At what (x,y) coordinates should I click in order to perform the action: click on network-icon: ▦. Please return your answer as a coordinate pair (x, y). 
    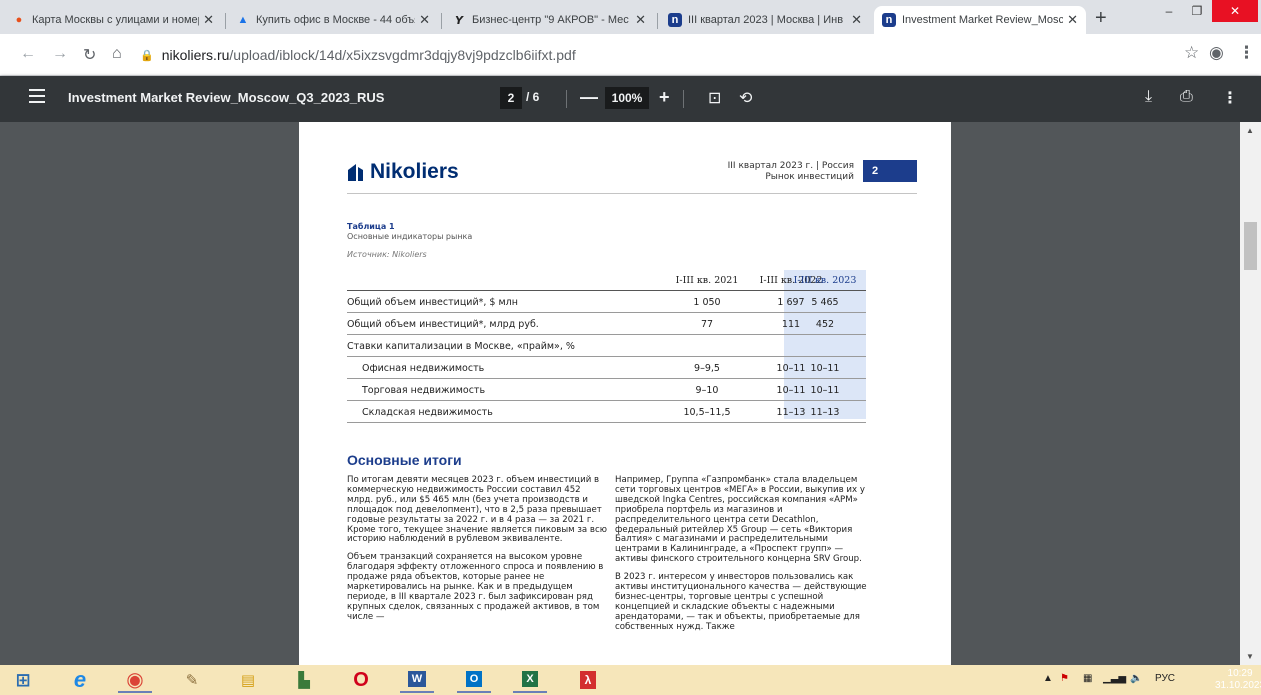
    Looking at the image, I should click on (1087, 678).